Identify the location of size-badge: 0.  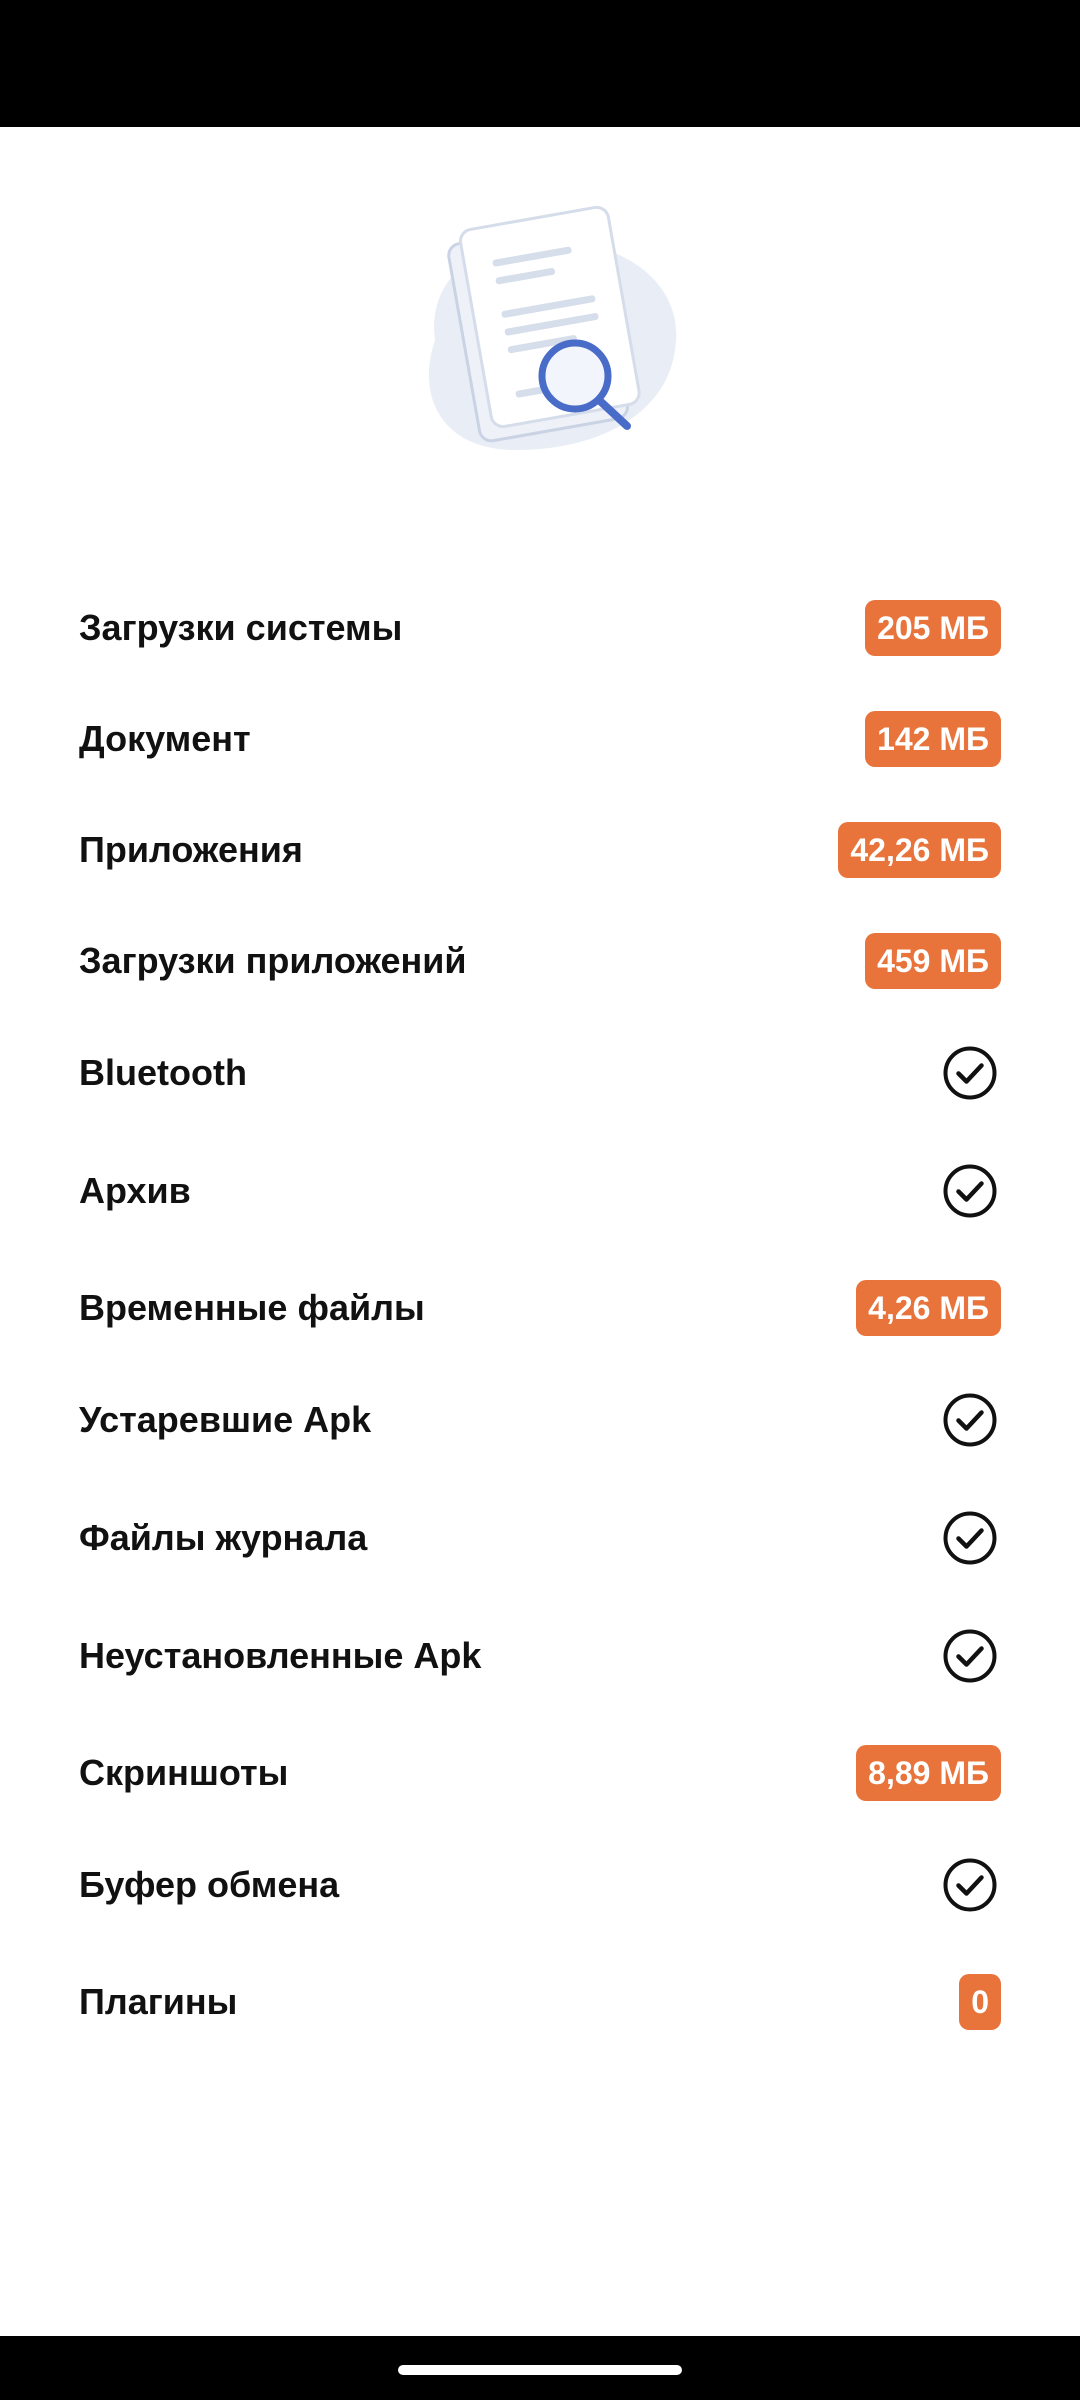
(980, 2002).